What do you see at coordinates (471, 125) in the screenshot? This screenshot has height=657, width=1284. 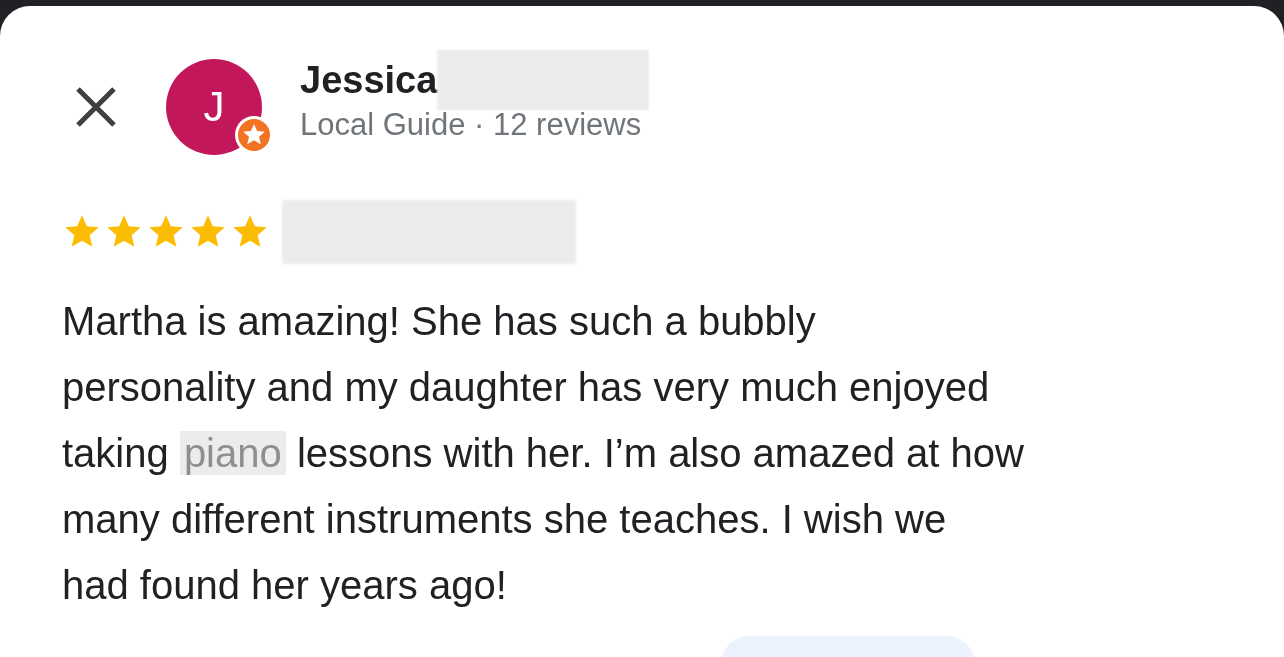 I see `reviewer-subtitle: Local Guide · 12 reviews` at bounding box center [471, 125].